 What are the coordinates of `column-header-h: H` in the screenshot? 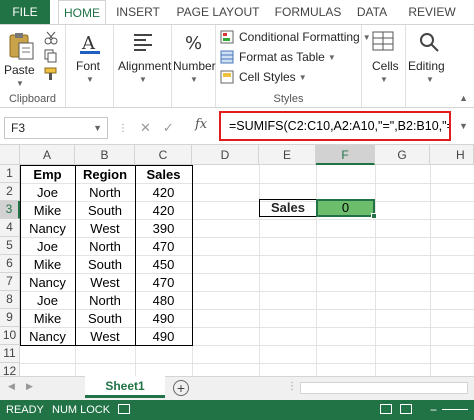 It's located at (452, 155).